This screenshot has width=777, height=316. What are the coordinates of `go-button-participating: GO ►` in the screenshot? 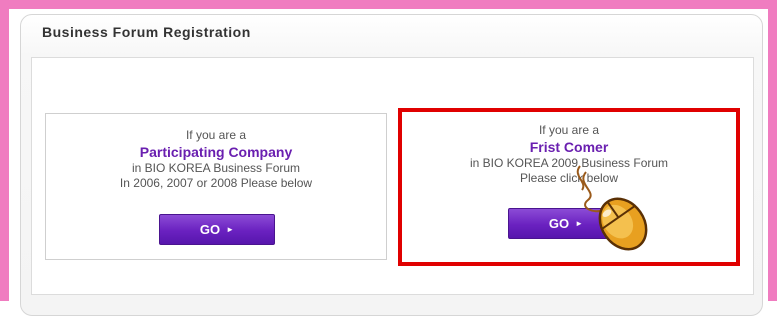 It's located at (217, 229).